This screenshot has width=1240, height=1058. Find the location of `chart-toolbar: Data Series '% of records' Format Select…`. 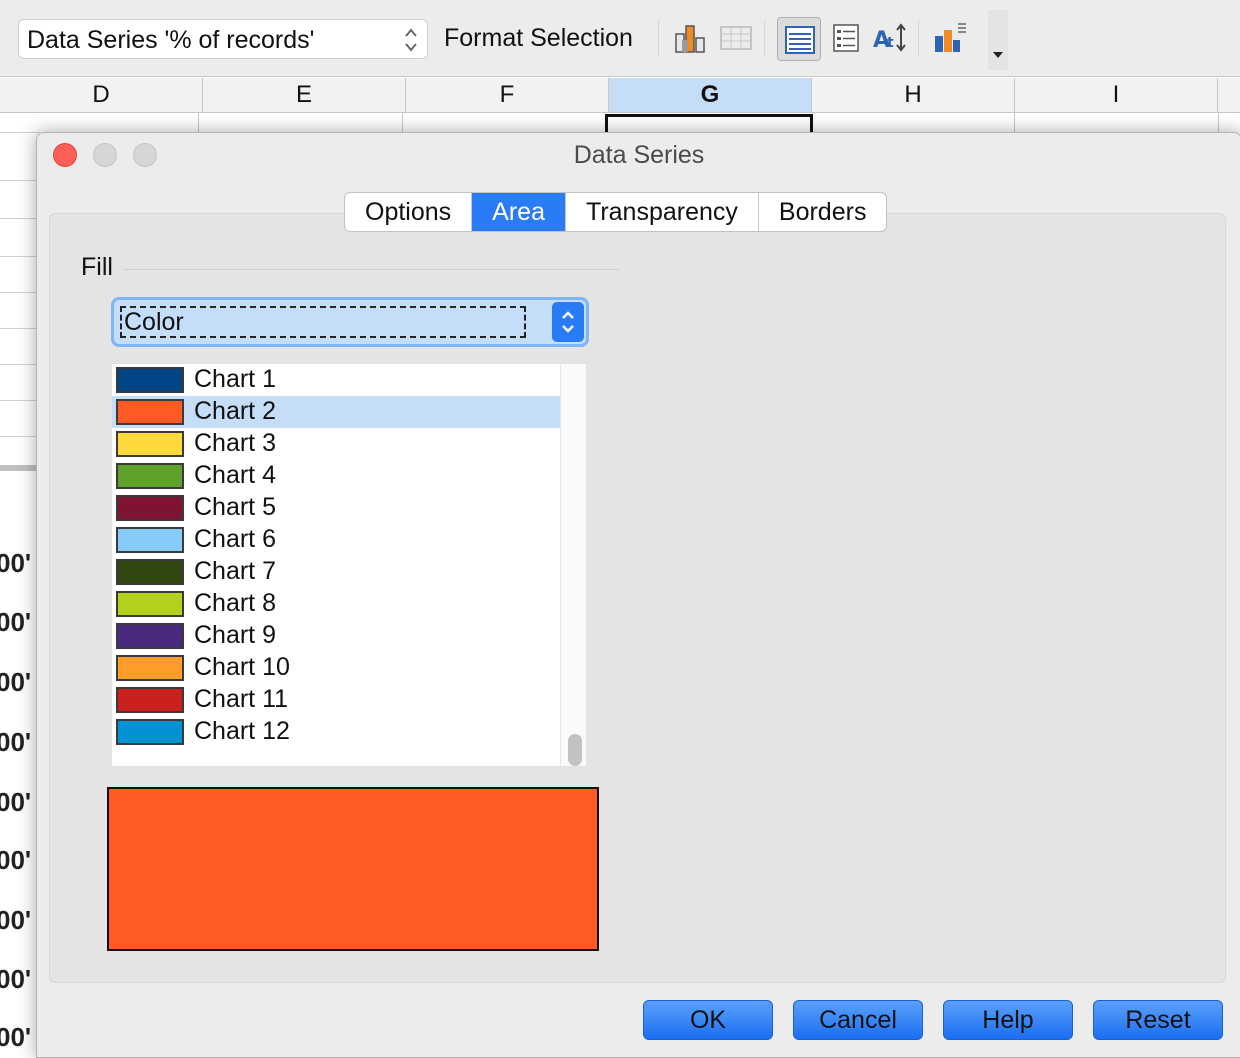

chart-toolbar: Data Series '% of records' Format Select… is located at coordinates (620, 38).